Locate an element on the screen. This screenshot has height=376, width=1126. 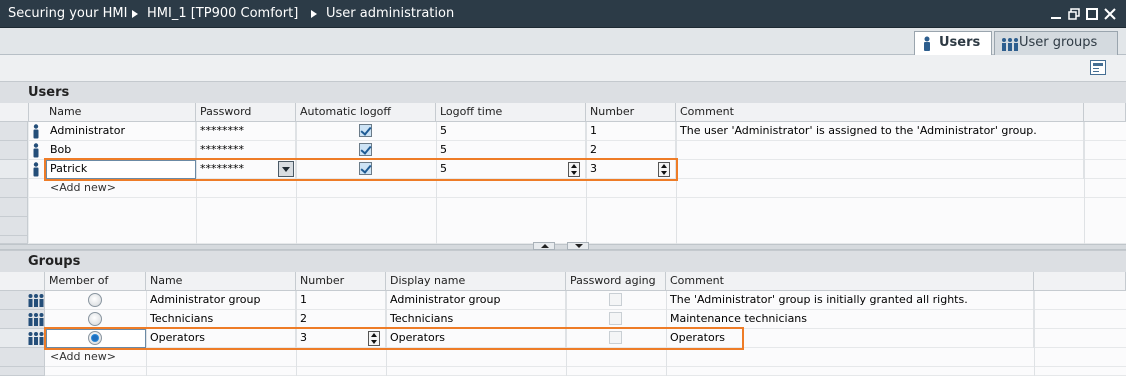
groups-col-filler is located at coordinates (1080, 281).